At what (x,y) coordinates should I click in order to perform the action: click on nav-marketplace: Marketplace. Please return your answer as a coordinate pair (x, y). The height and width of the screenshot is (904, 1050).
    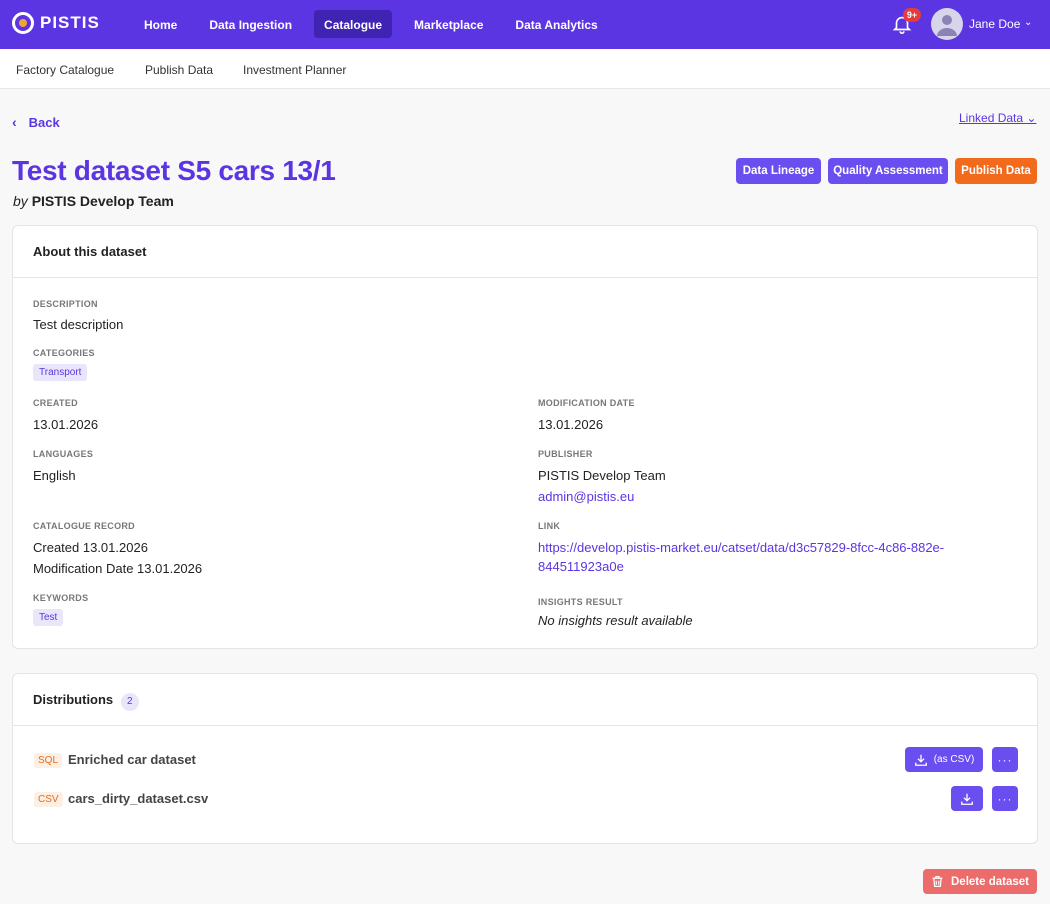
    Looking at the image, I should click on (448, 24).